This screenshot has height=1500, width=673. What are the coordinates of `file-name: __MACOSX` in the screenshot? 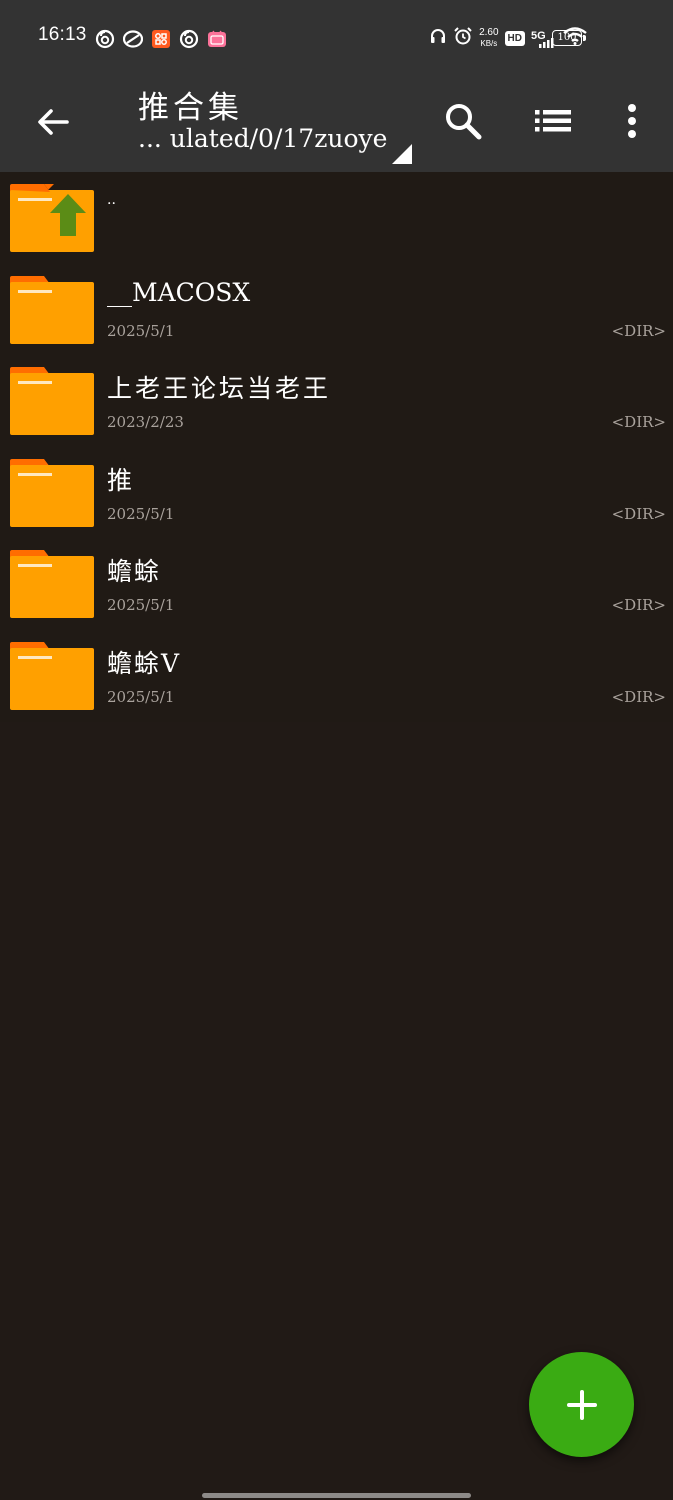 It's located at (179, 292).